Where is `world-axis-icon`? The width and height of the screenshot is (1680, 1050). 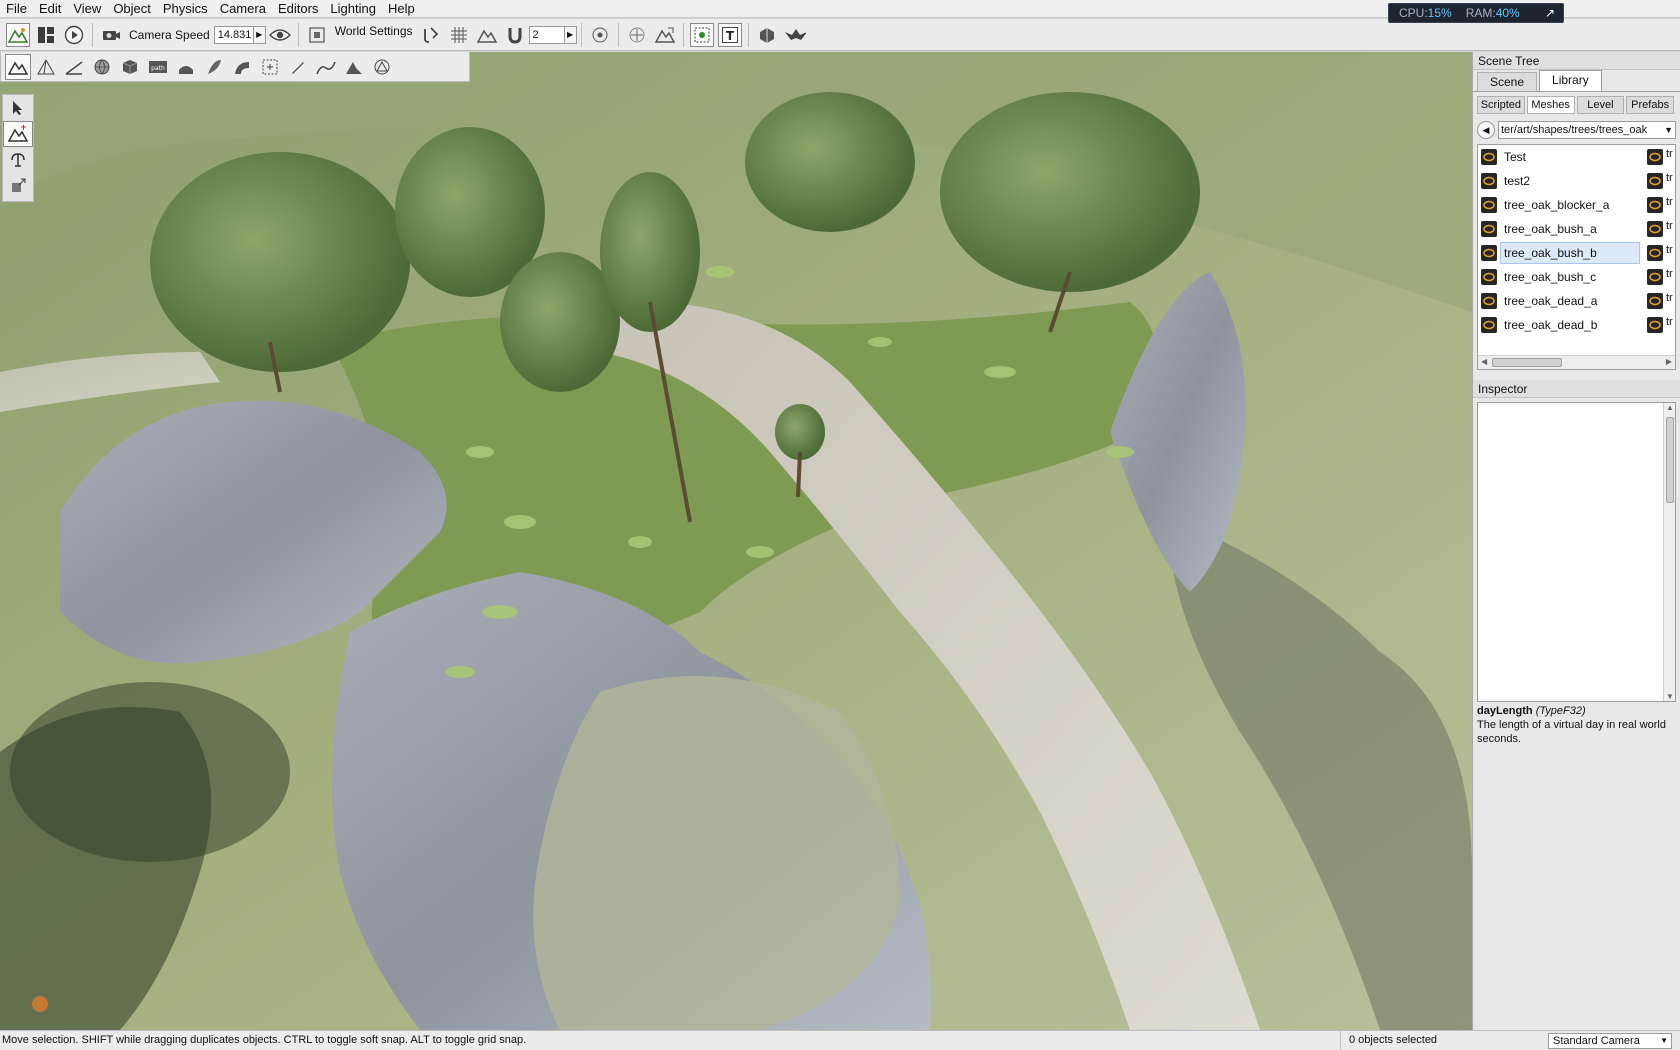 world-axis-icon is located at coordinates (665, 35).